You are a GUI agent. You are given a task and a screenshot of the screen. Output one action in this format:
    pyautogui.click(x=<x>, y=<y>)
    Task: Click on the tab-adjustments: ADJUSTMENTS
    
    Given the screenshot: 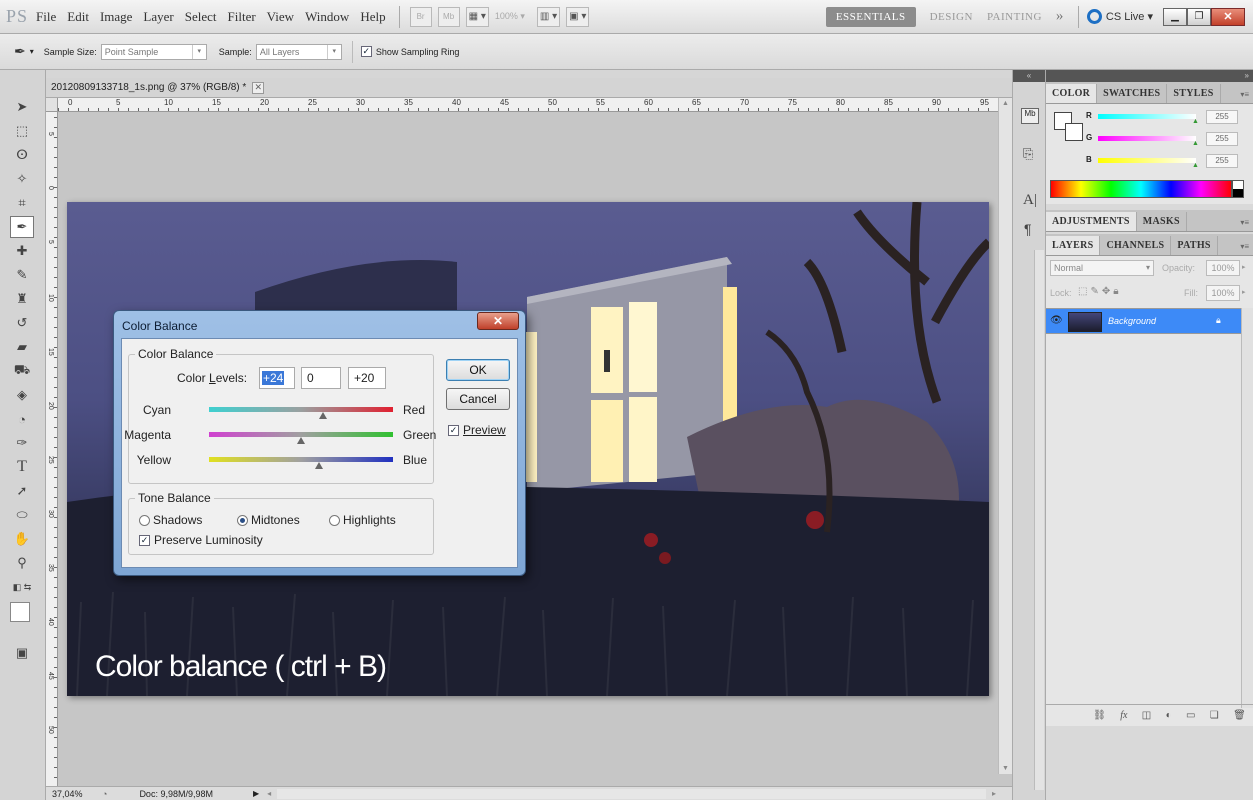 What is the action you would take?
    pyautogui.click(x=1091, y=221)
    